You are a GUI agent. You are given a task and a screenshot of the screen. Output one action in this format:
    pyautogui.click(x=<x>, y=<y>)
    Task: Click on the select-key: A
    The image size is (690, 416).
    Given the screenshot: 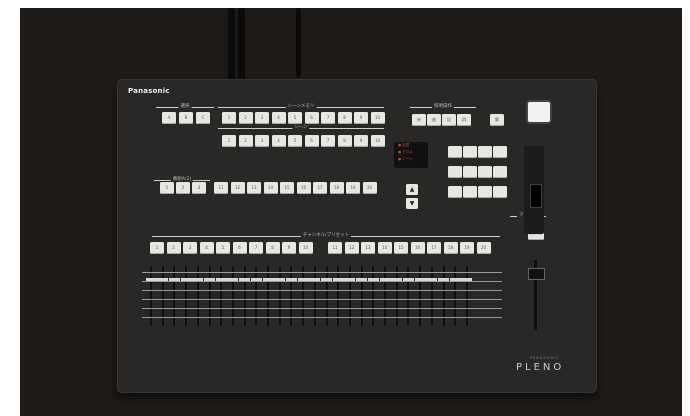 What is the action you would take?
    pyautogui.click(x=169, y=118)
    